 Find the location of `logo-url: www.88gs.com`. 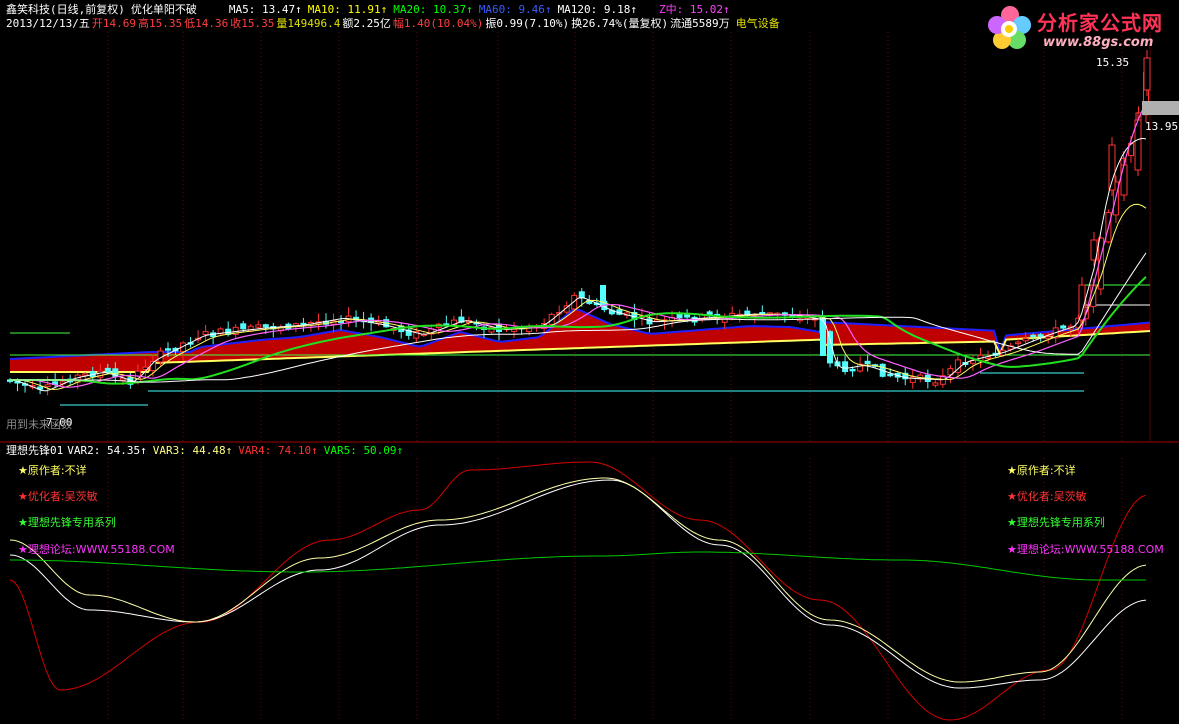

logo-url: www.88gs.com is located at coordinates (1098, 42).